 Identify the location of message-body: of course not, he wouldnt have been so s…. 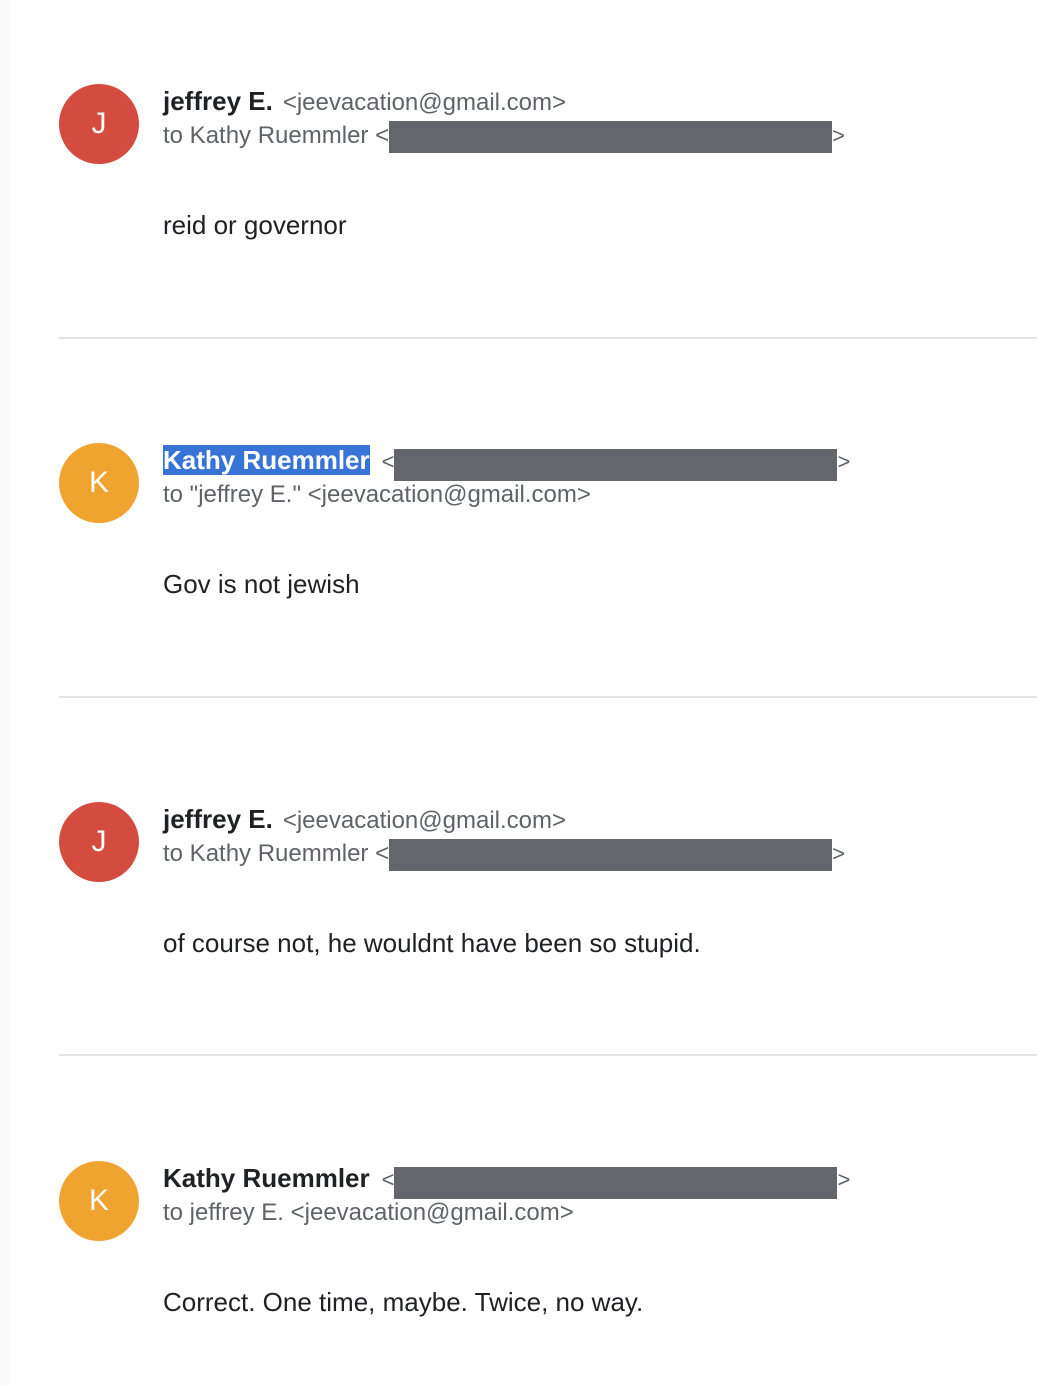
(432, 943).